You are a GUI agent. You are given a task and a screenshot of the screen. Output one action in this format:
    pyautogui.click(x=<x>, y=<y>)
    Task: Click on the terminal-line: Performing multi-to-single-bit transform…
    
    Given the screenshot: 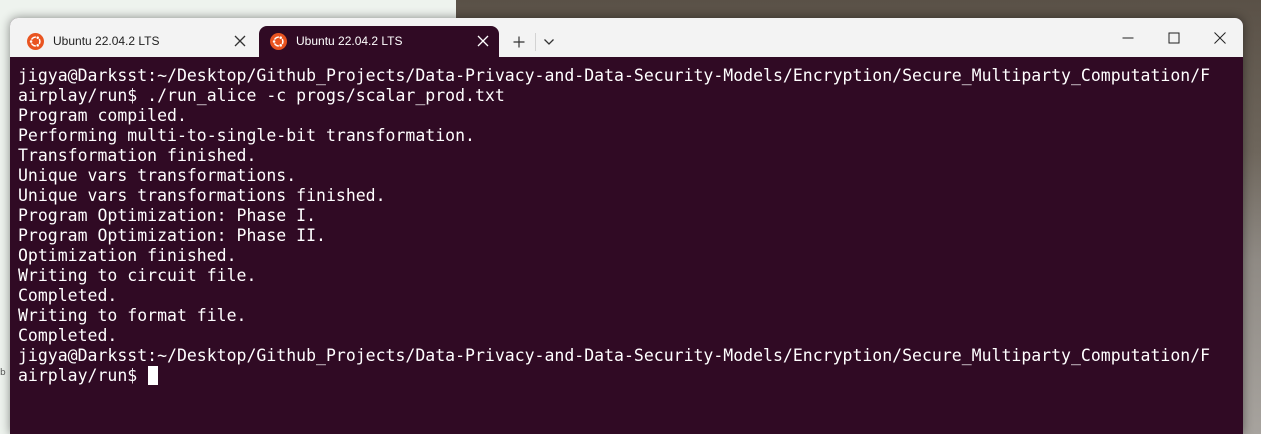 What is the action you would take?
    pyautogui.click(x=246, y=135)
    